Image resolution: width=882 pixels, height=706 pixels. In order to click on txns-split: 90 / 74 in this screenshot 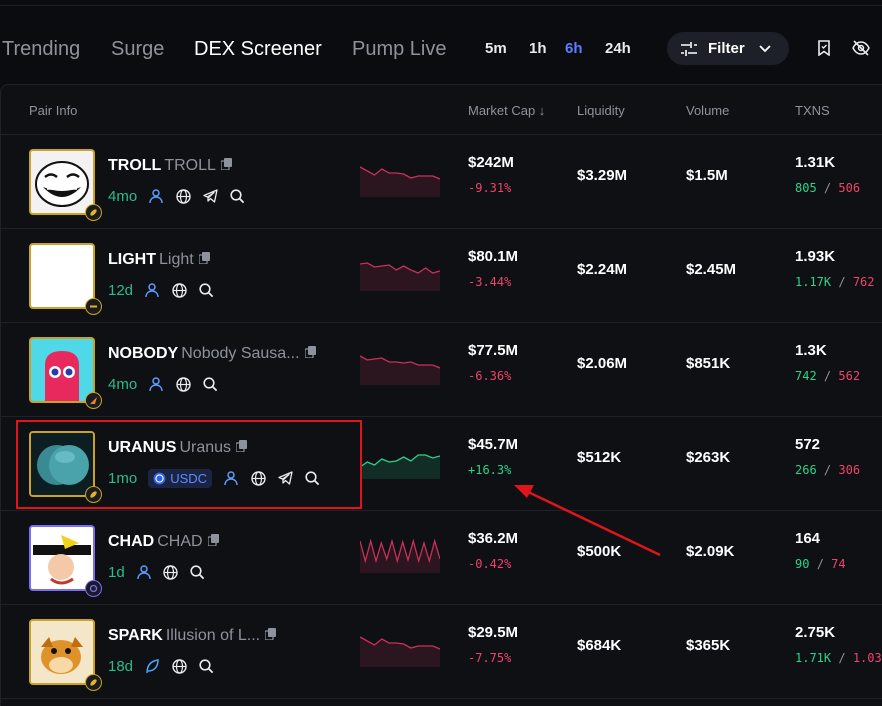, I will do `click(820, 564)`.